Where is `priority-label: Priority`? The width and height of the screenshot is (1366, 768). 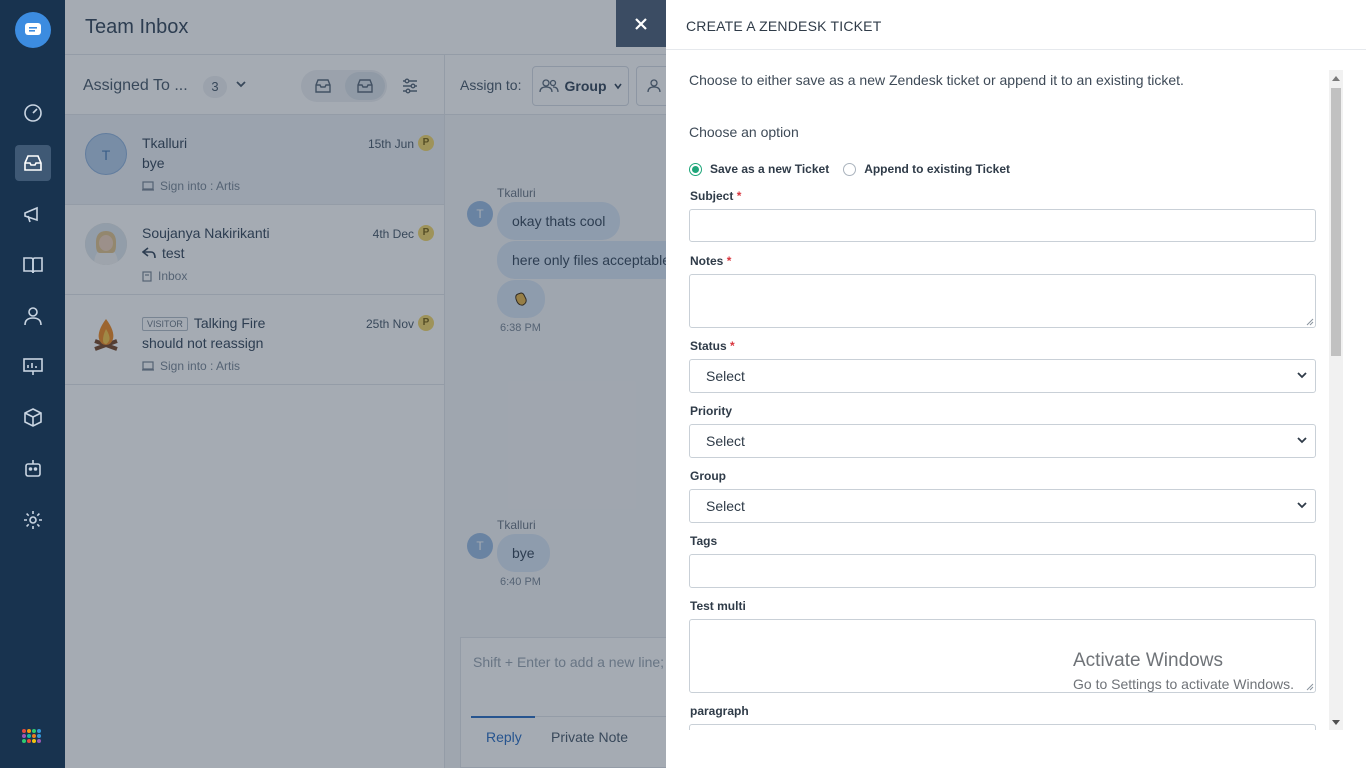
priority-label: Priority is located at coordinates (711, 411).